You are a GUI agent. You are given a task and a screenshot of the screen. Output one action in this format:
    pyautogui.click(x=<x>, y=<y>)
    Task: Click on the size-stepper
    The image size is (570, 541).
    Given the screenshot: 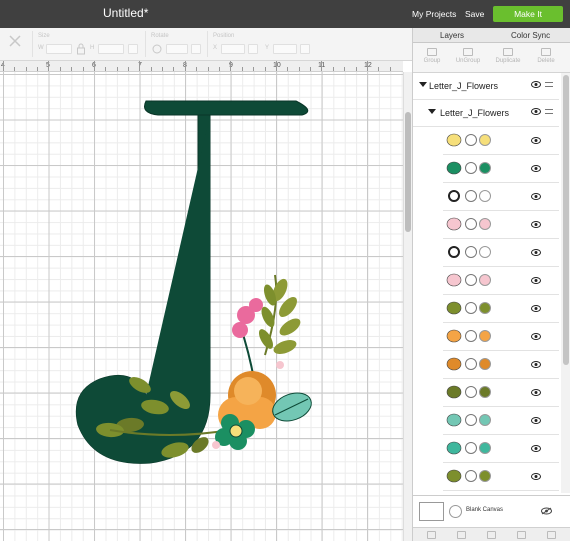 What is the action you would take?
    pyautogui.click(x=133, y=49)
    